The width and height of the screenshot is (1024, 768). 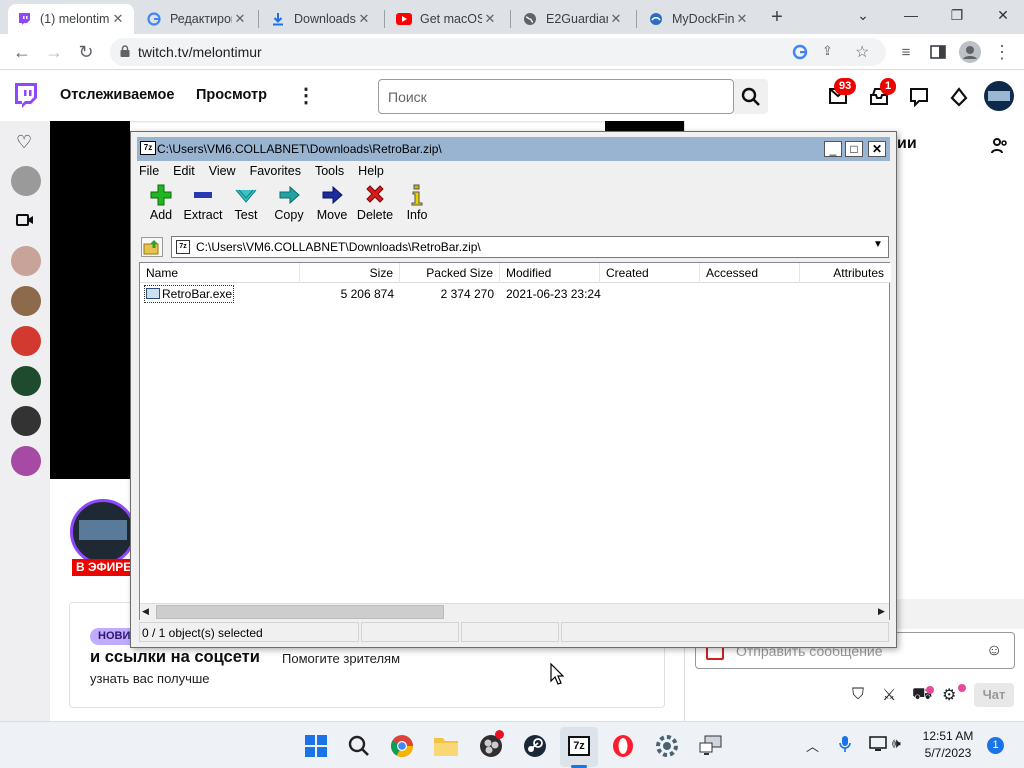 What do you see at coordinates (949, 695) in the screenshot?
I see `settings-gear-icon: ⚙` at bounding box center [949, 695].